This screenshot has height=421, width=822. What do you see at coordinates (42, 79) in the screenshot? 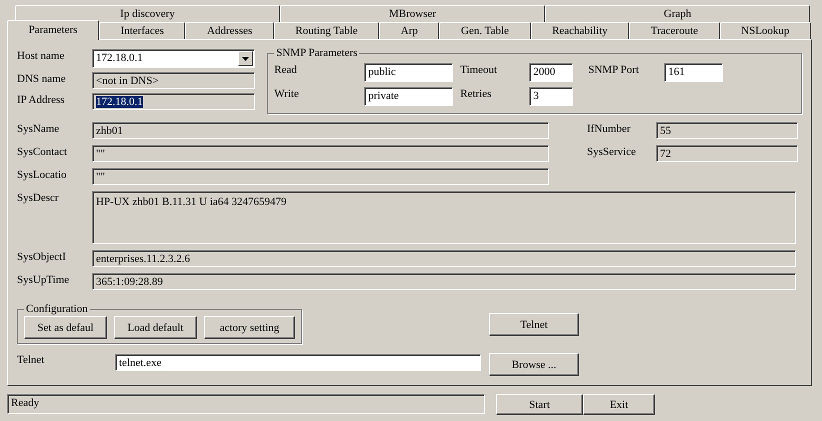
I see `field-label: DNS name` at bounding box center [42, 79].